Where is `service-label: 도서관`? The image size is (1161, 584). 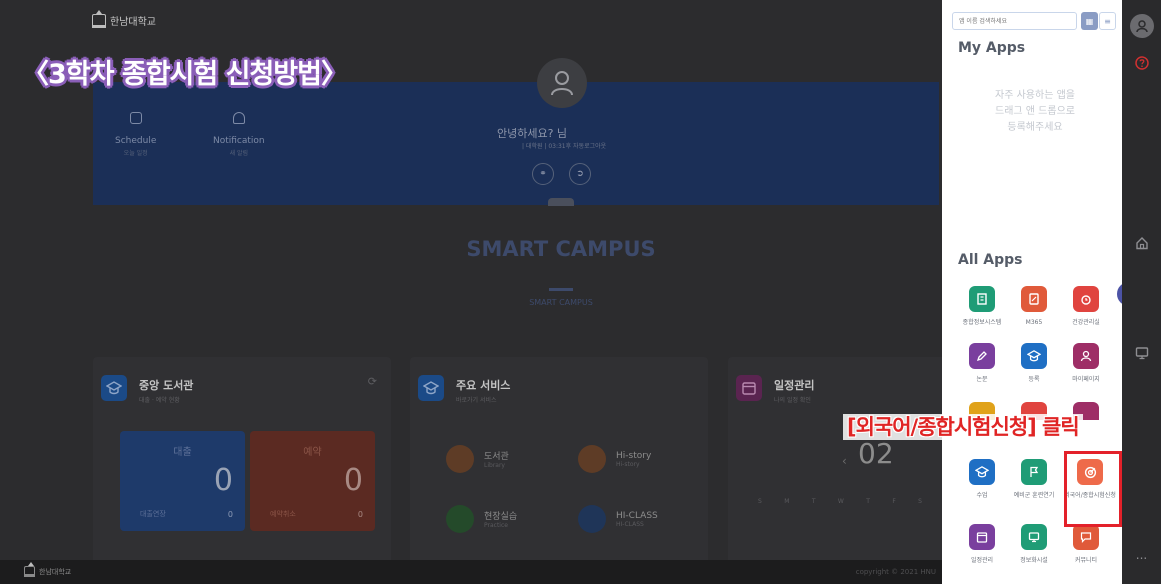
service-label: 도서관 is located at coordinates (496, 457).